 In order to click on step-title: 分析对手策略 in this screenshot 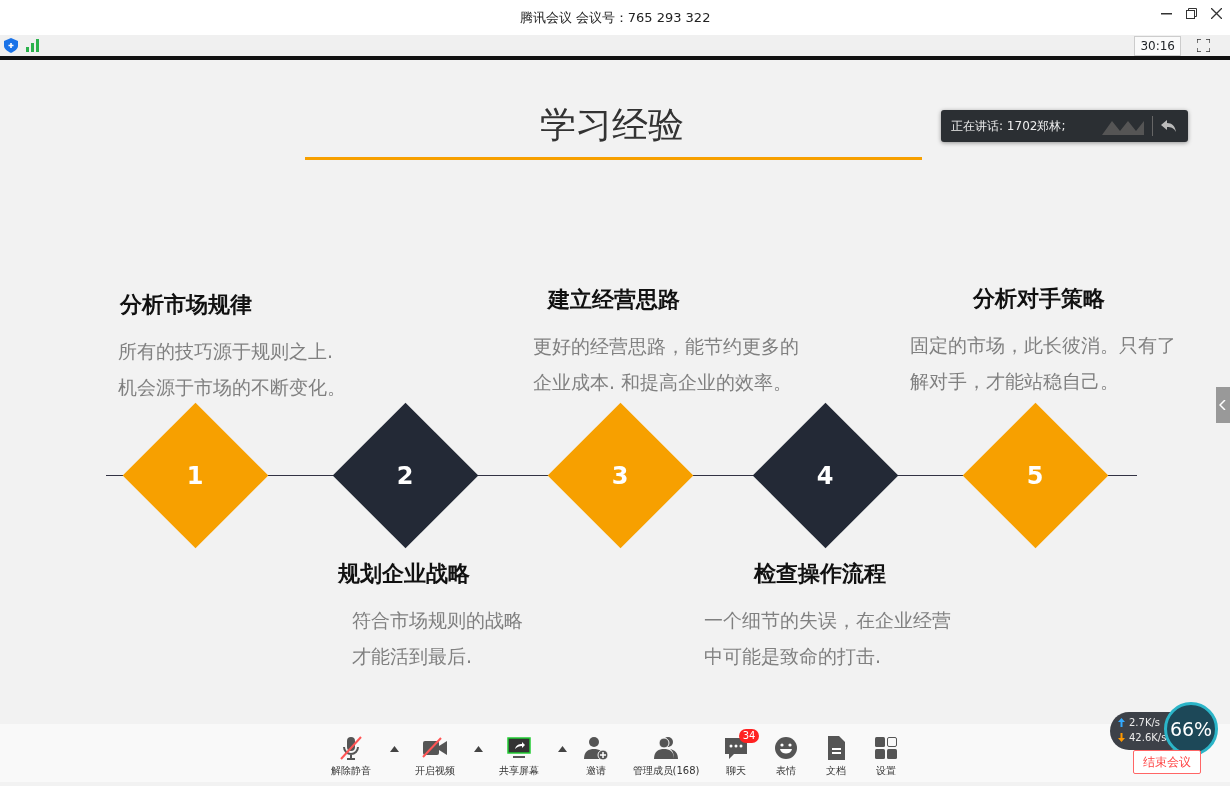, I will do `click(1039, 299)`.